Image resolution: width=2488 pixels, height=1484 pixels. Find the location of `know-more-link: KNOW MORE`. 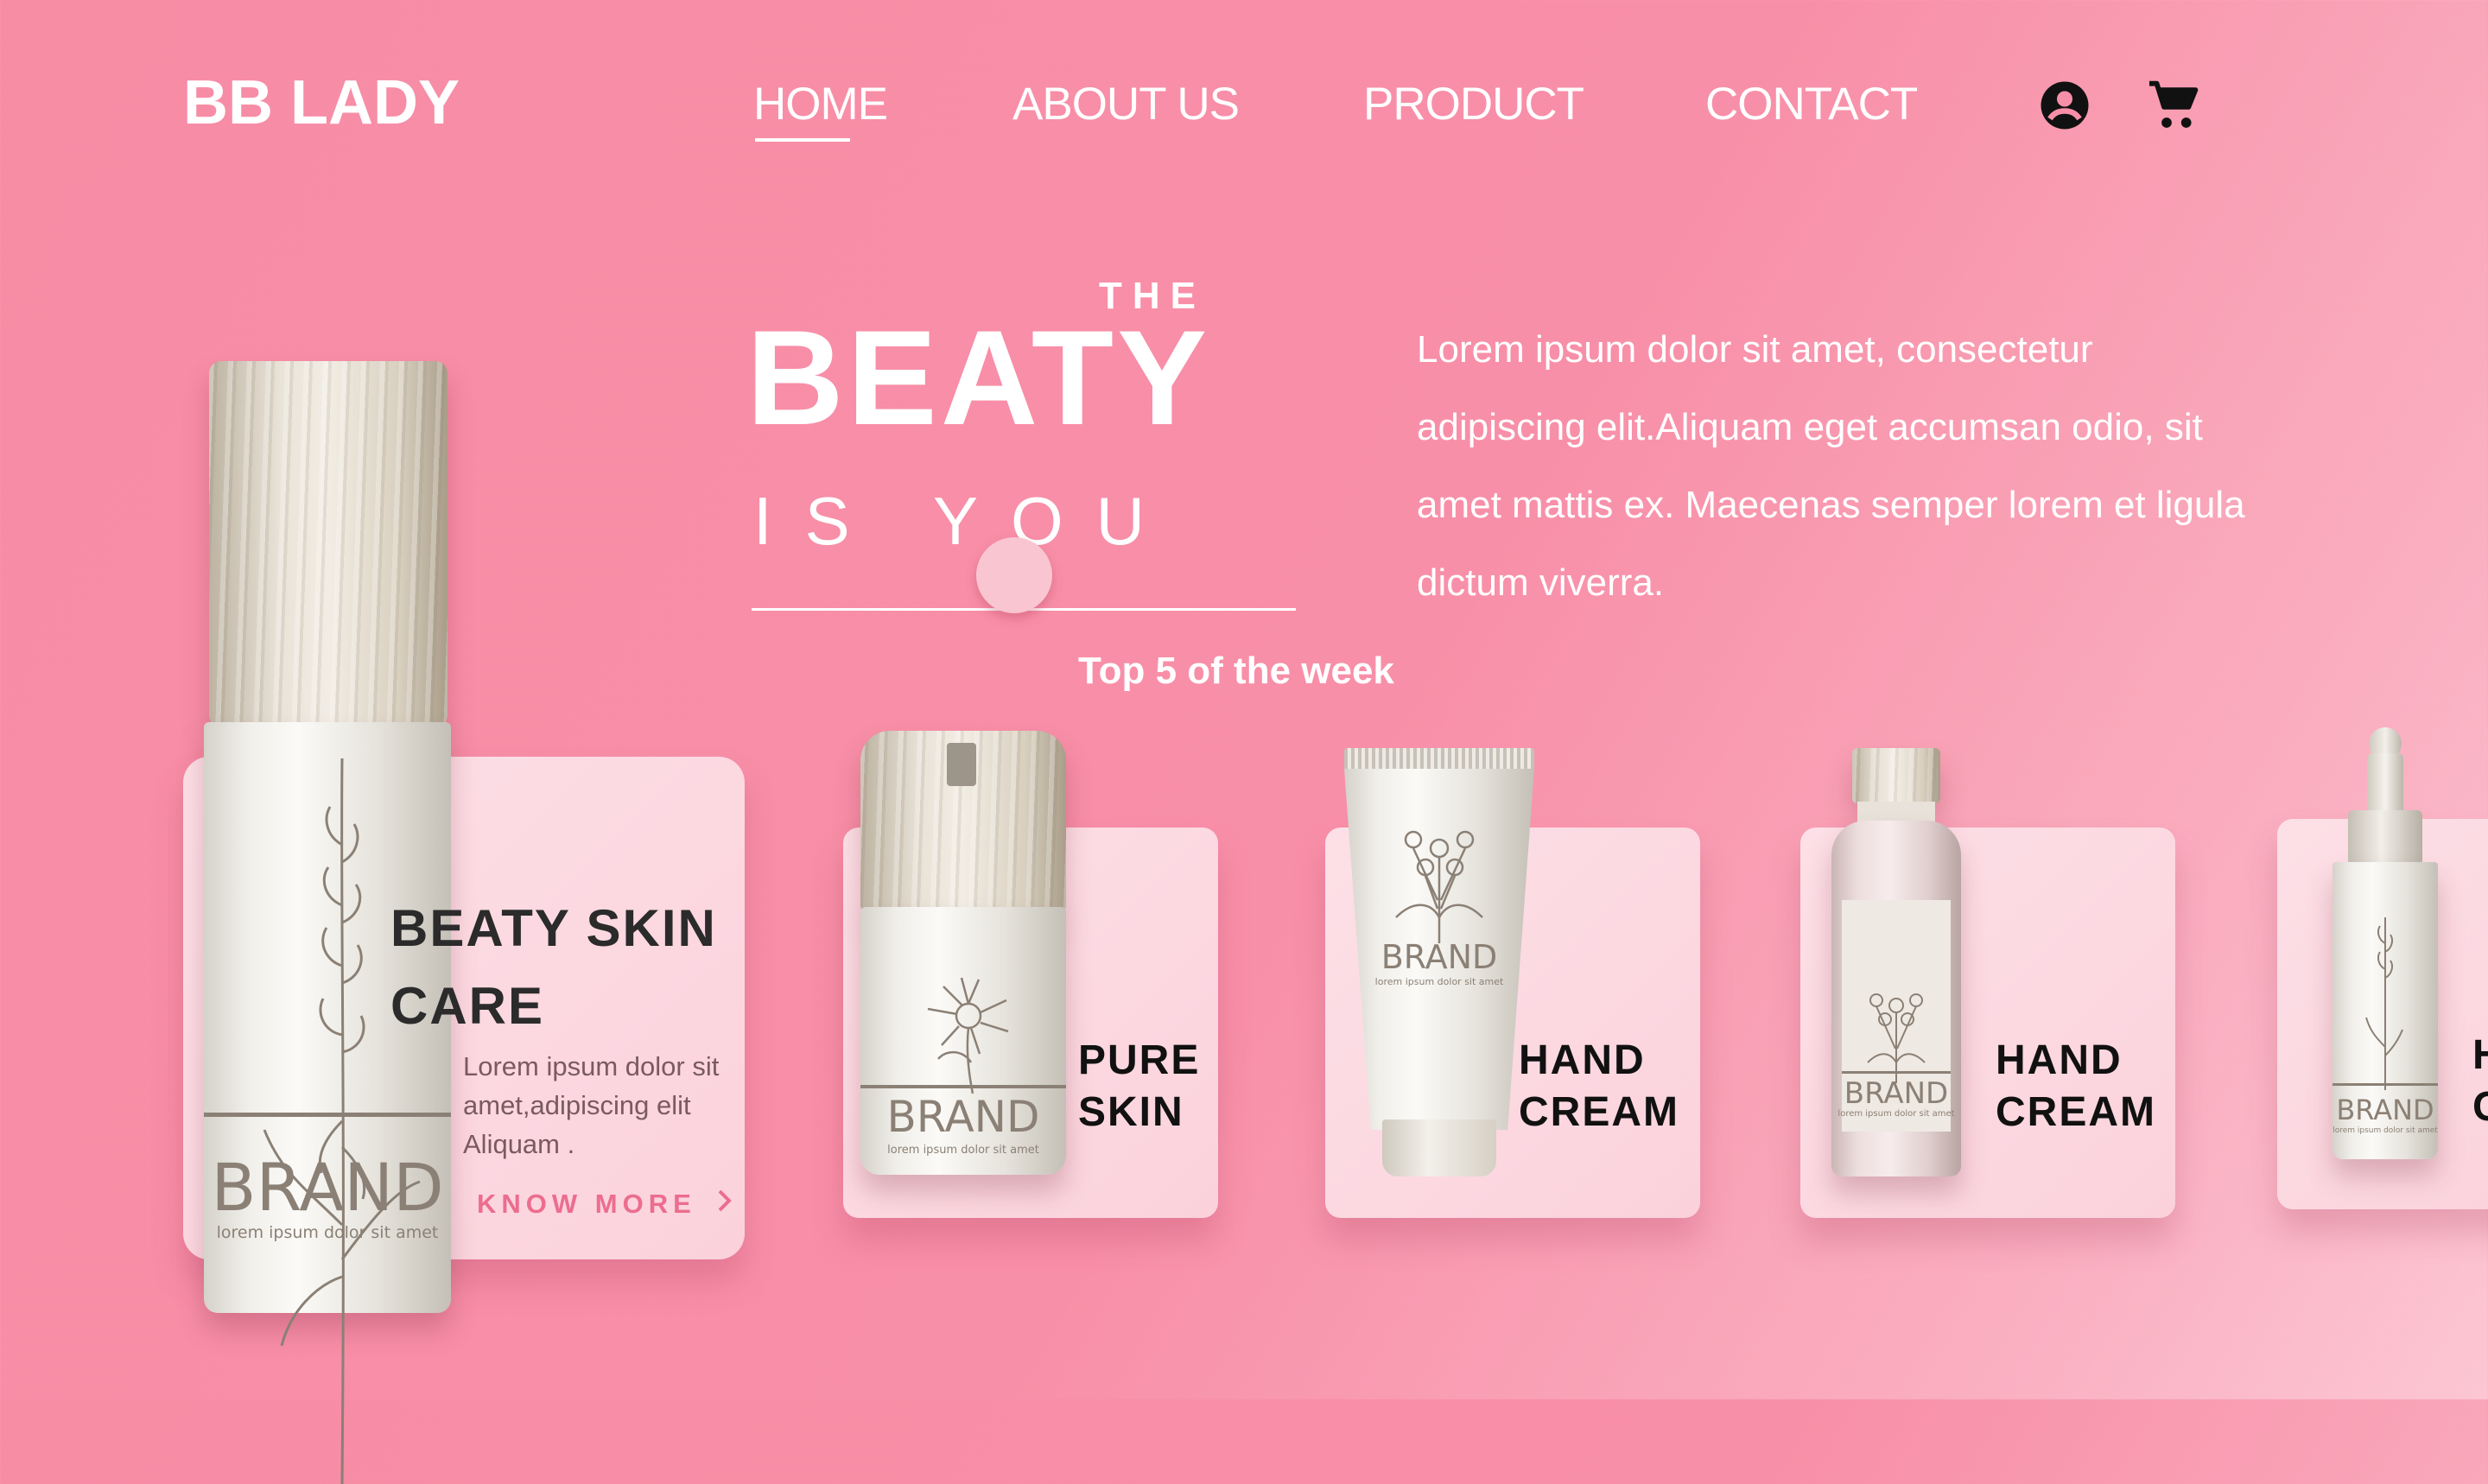

know-more-link: KNOW MORE is located at coordinates (605, 1204).